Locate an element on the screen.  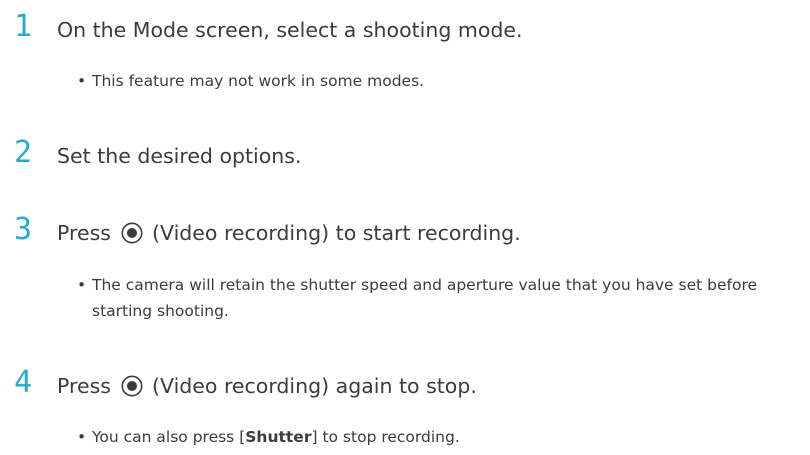
step-text-after: (Video recording) again to stop. is located at coordinates (311, 386).